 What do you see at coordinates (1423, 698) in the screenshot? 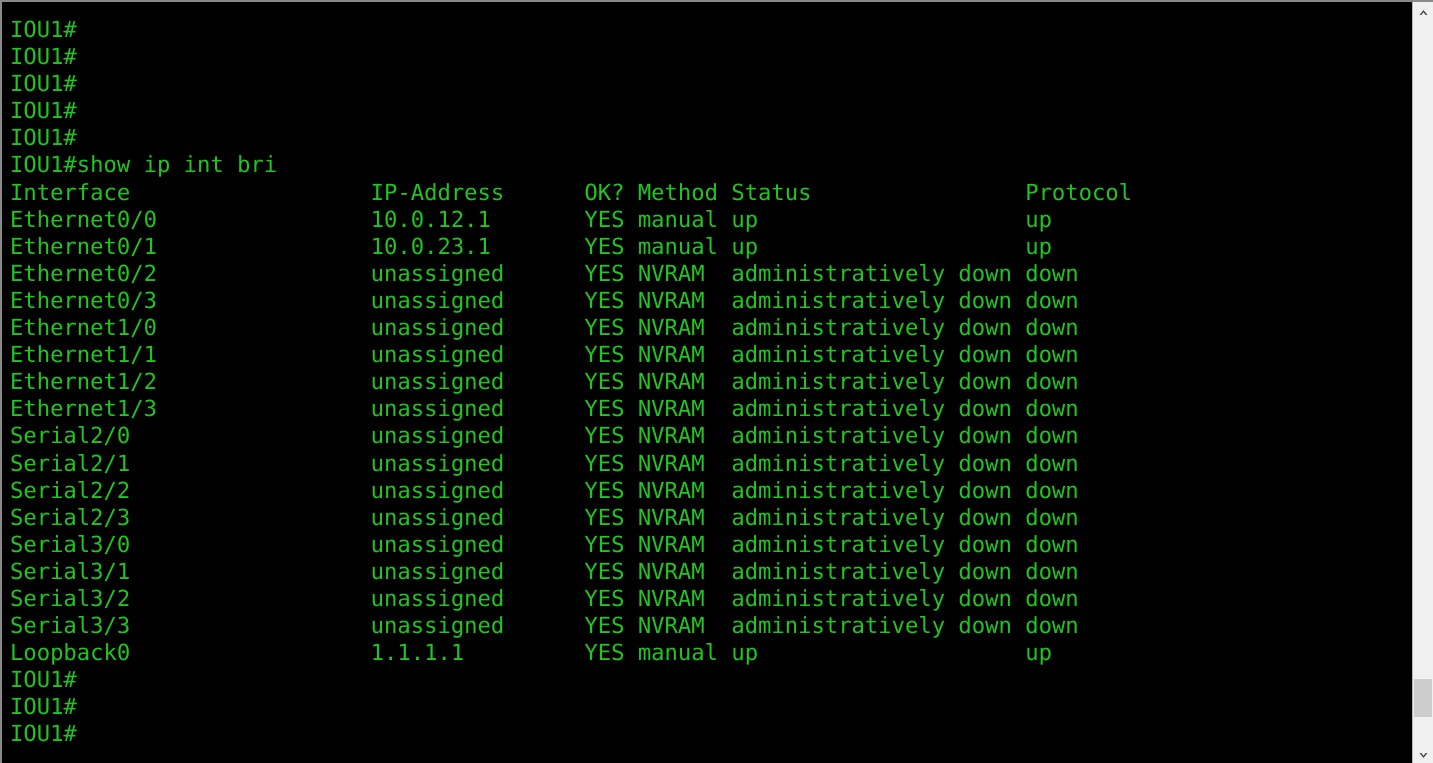
I see `scrollbar-thumb` at bounding box center [1423, 698].